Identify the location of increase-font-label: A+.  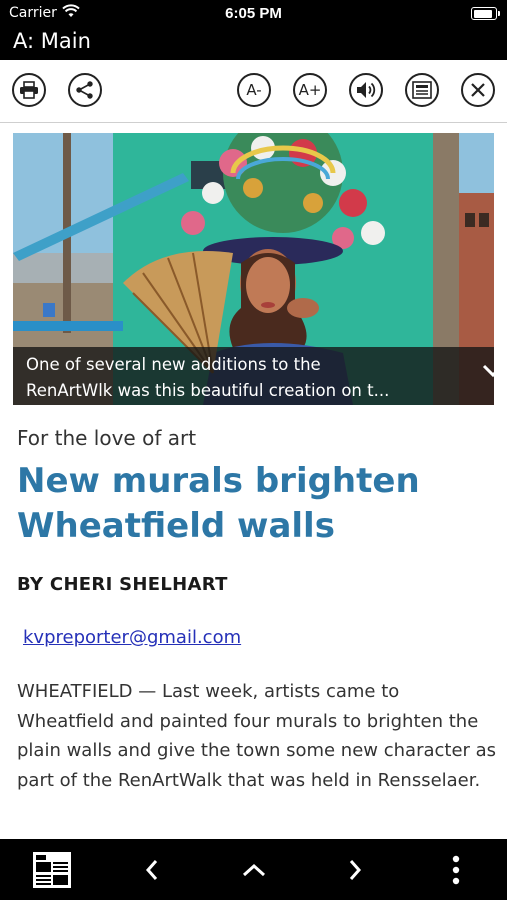
(310, 90).